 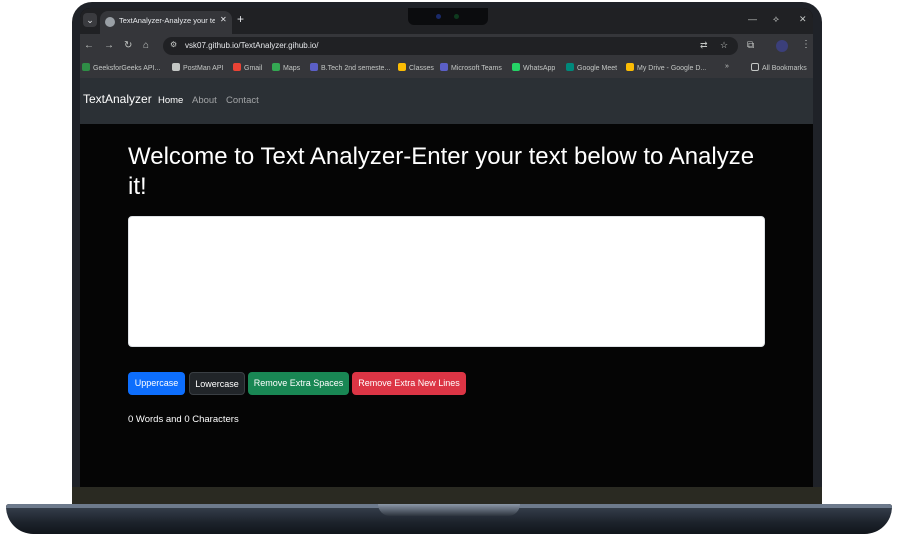 I want to click on remove-extra-new-lines-button: Remove Extra New Lines, so click(x=409, y=383).